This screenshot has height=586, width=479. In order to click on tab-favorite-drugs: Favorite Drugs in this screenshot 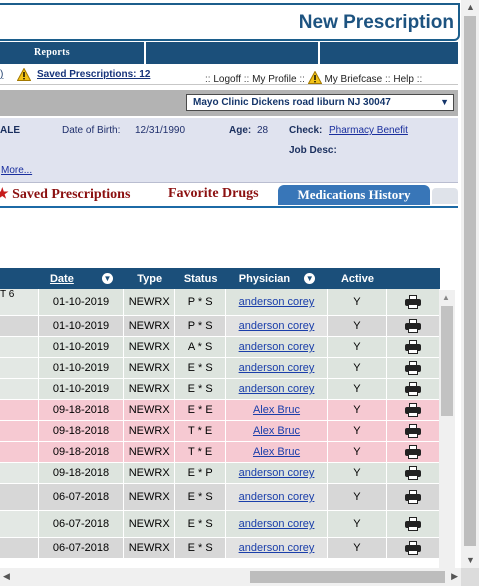, I will do `click(213, 195)`.